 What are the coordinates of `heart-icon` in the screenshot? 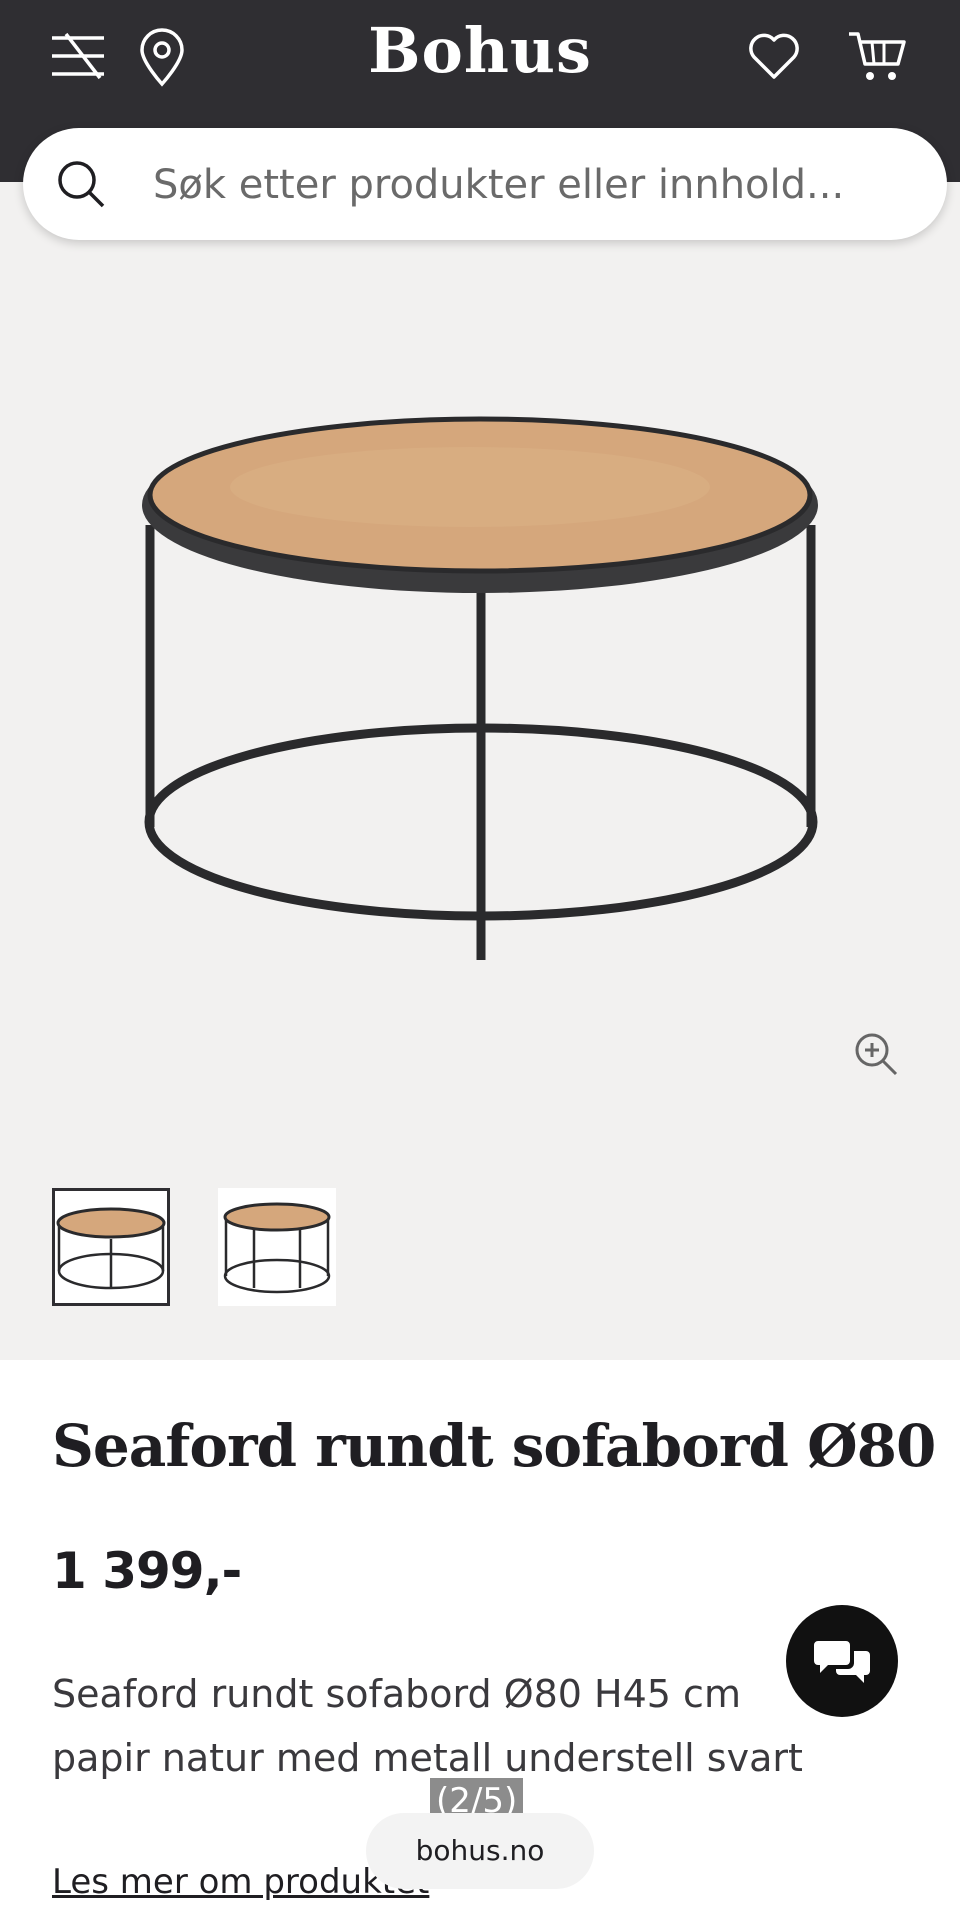 It's located at (774, 58).